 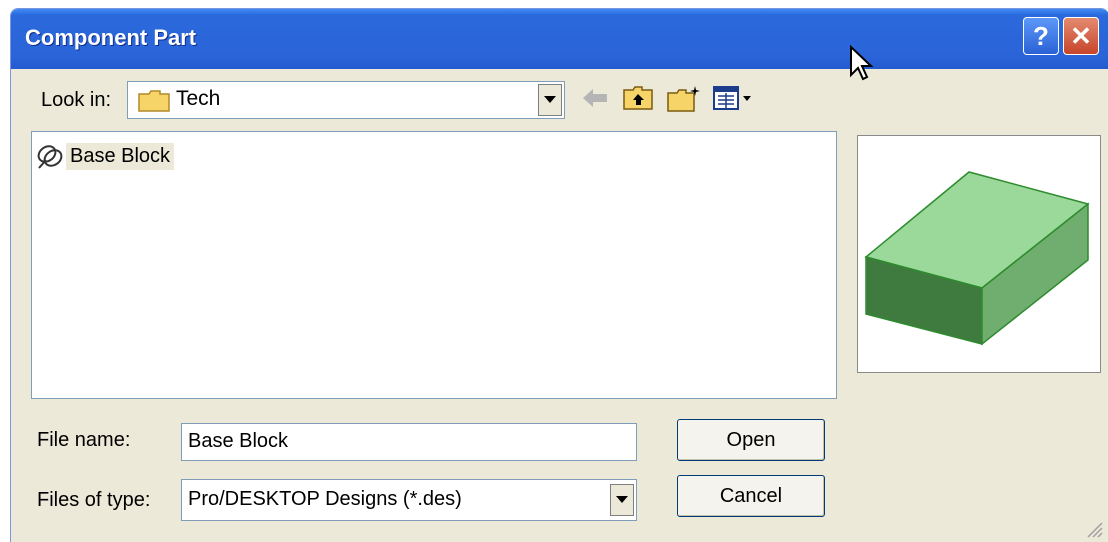 What do you see at coordinates (154, 101) in the screenshot?
I see `folder-icon` at bounding box center [154, 101].